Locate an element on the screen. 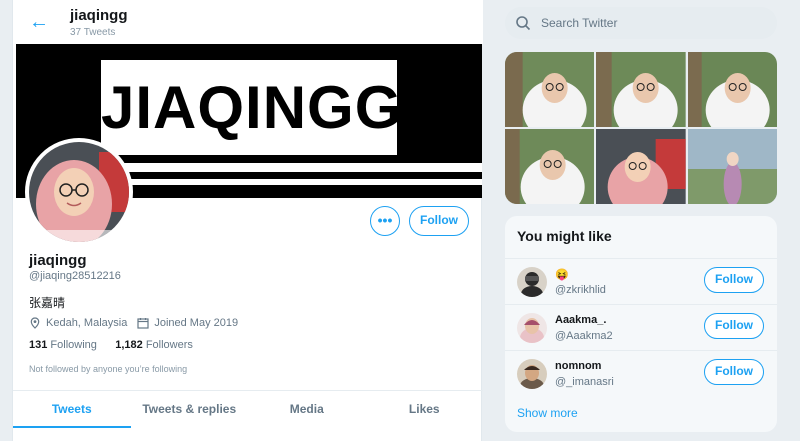  profile-avatar is located at coordinates (79, 192).